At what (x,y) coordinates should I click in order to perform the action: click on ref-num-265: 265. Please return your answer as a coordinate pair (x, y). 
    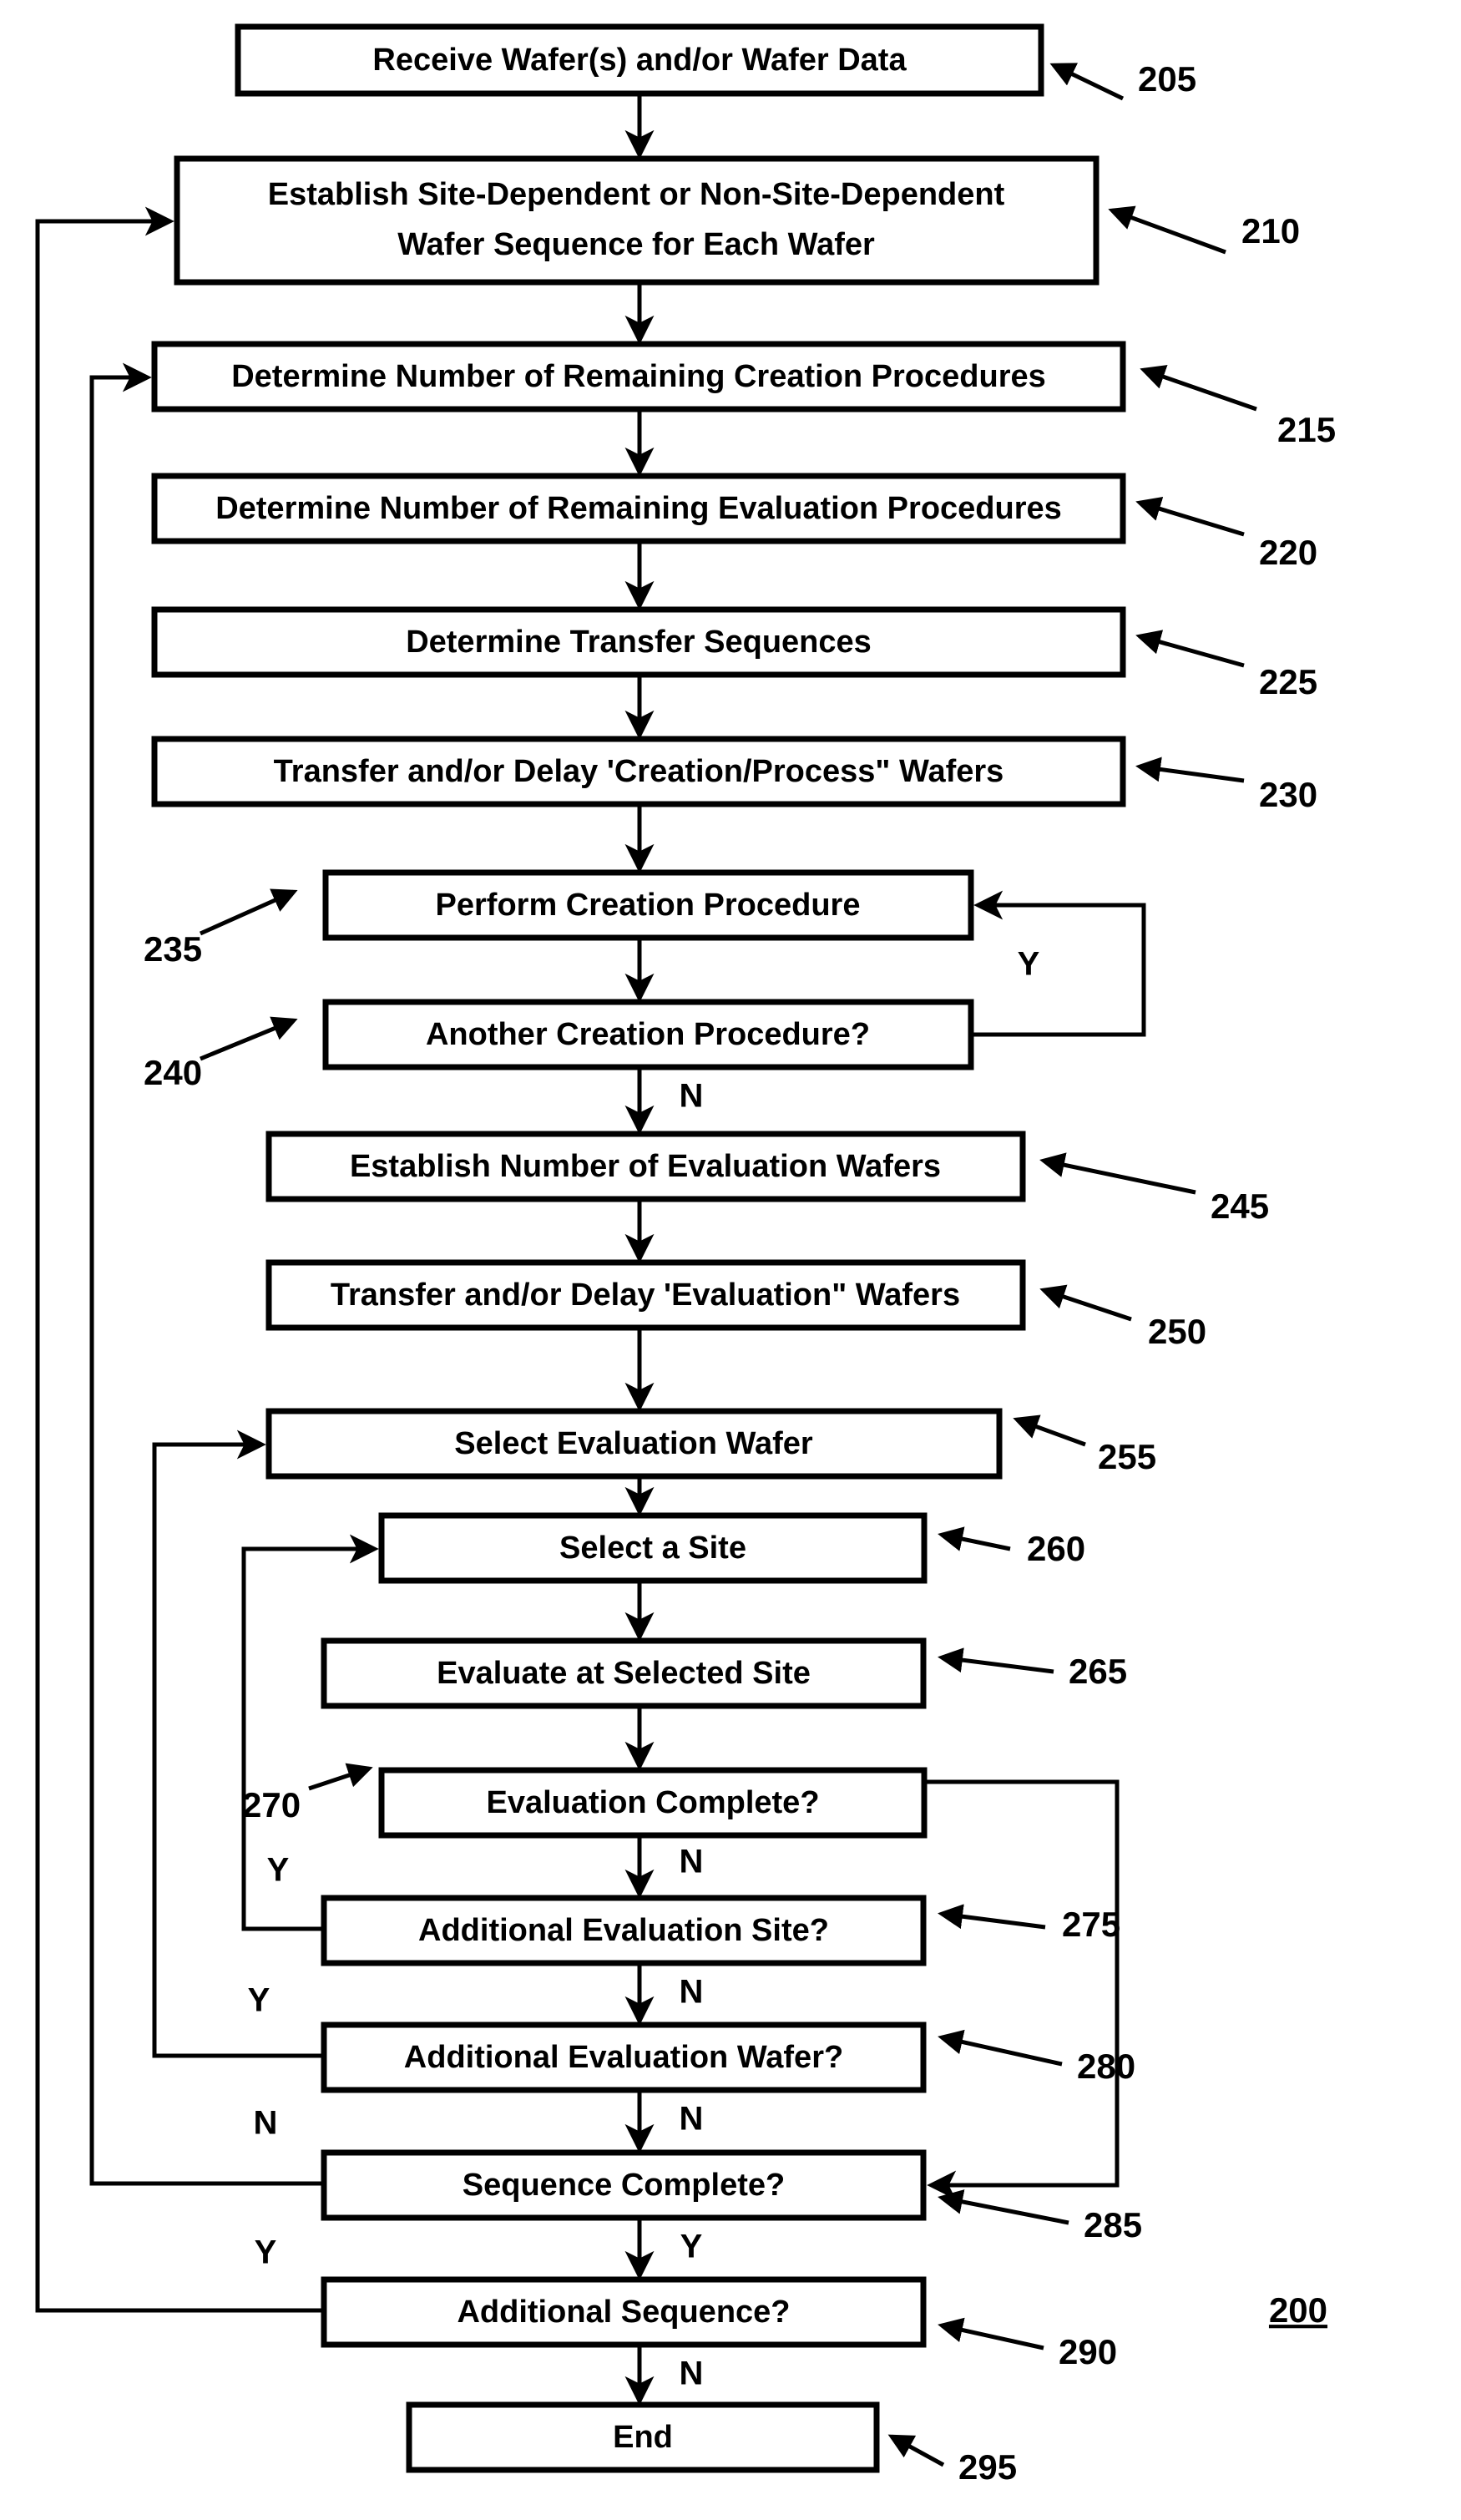
    Looking at the image, I should click on (1098, 1671).